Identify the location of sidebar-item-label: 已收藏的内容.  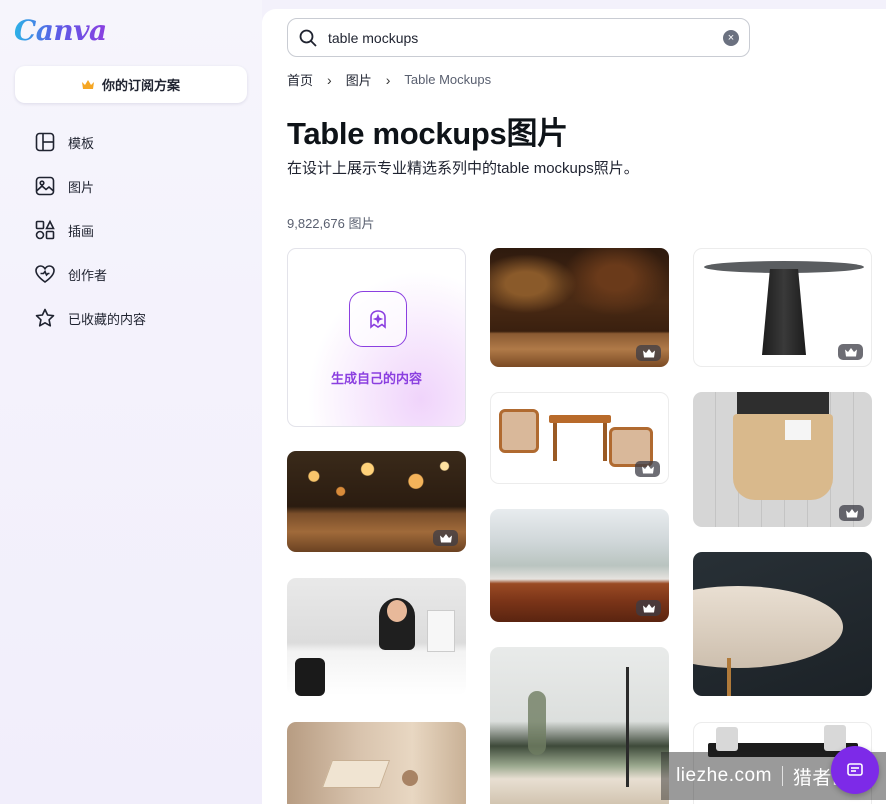
(107, 319).